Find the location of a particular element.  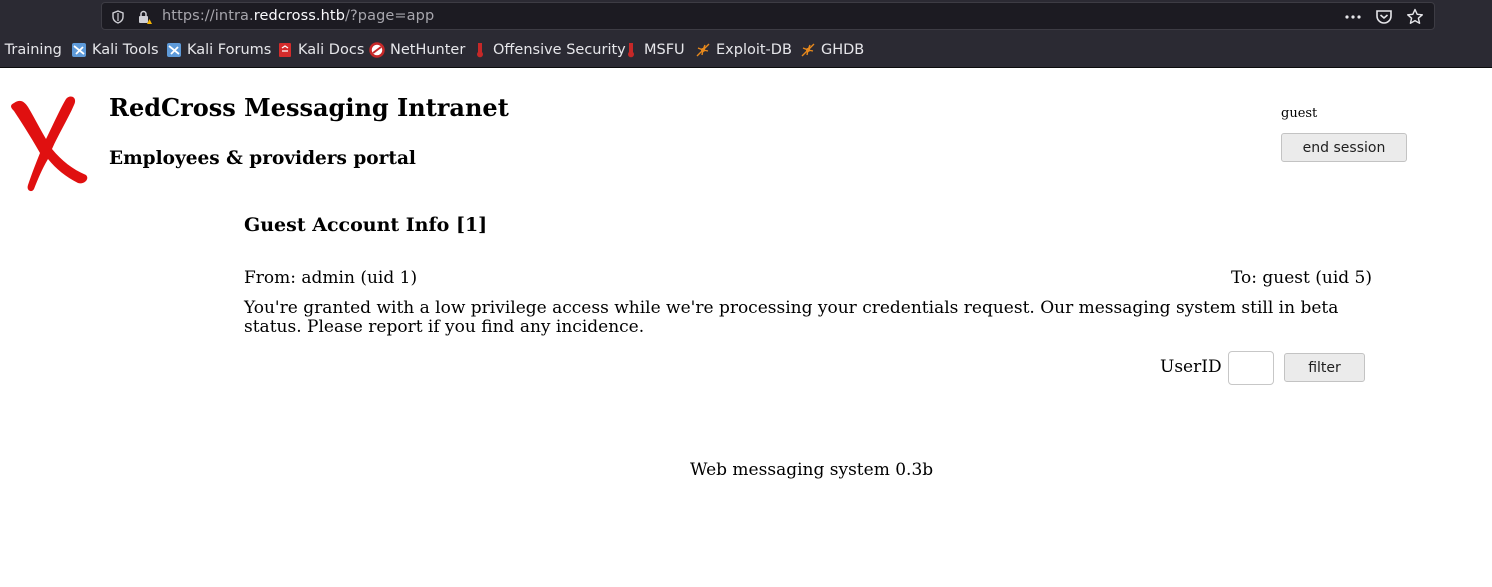

bookmark-exploit-db: Exploit-DB is located at coordinates (743, 50).